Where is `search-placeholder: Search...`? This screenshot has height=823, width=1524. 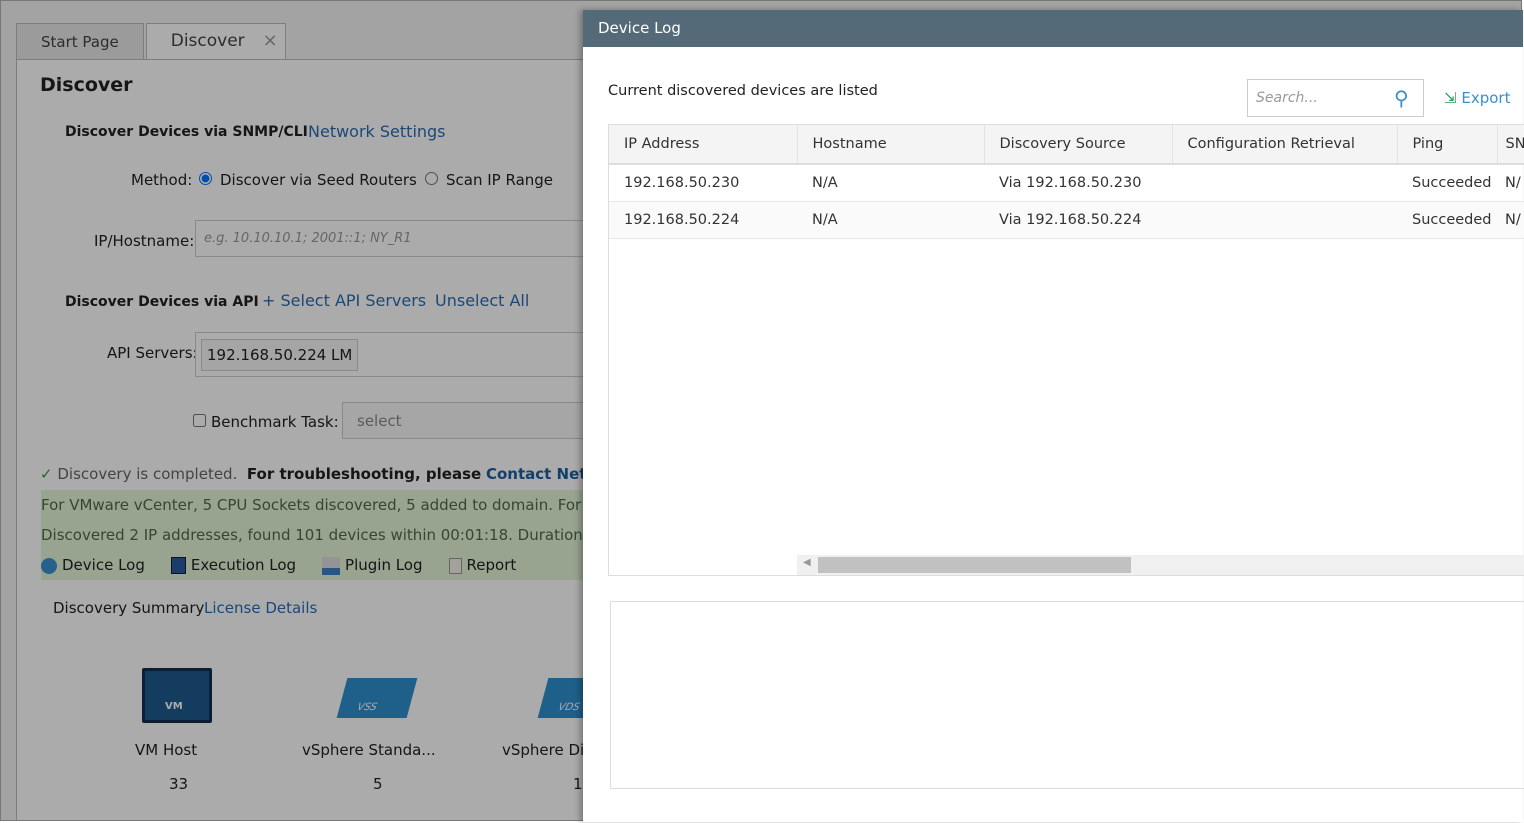
search-placeholder: Search... is located at coordinates (1287, 98).